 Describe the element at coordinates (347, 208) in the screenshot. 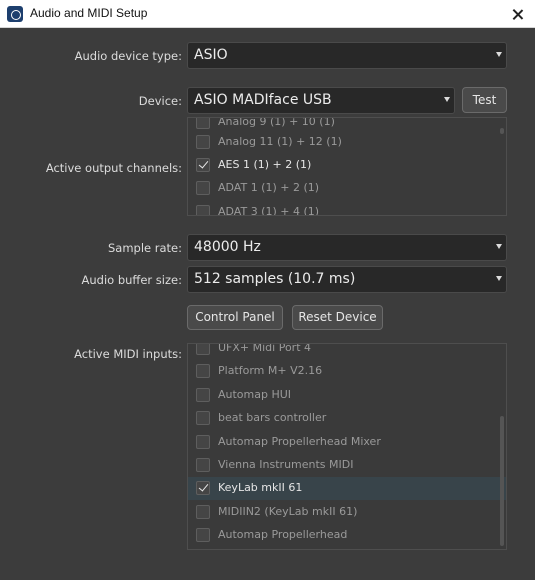

I see `list-item: ADAT 3 (1) + 4 (1)` at that location.